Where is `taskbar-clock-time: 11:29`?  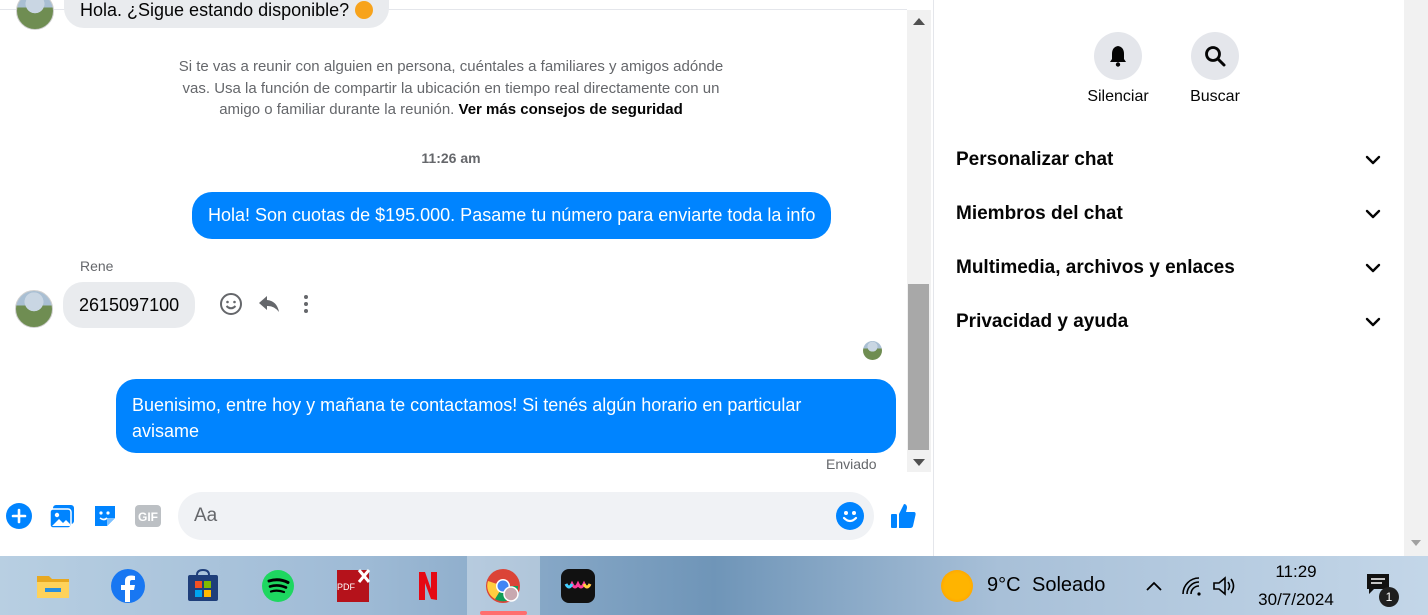 taskbar-clock-time: 11:29 is located at coordinates (1296, 572).